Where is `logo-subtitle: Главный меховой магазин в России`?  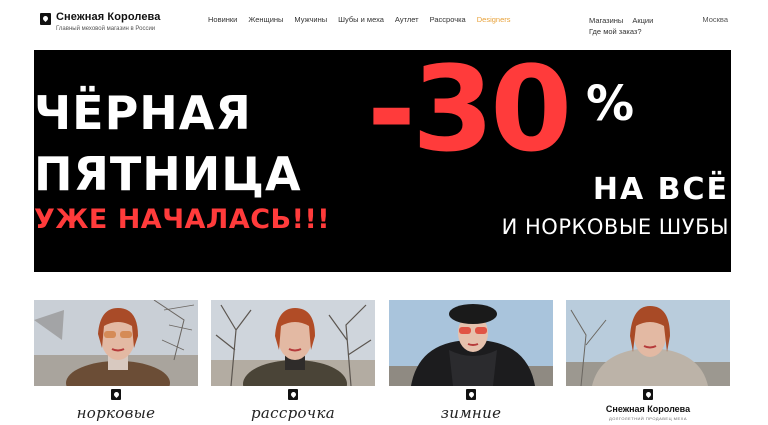 logo-subtitle: Главный меховой магазин в России is located at coordinates (106, 29).